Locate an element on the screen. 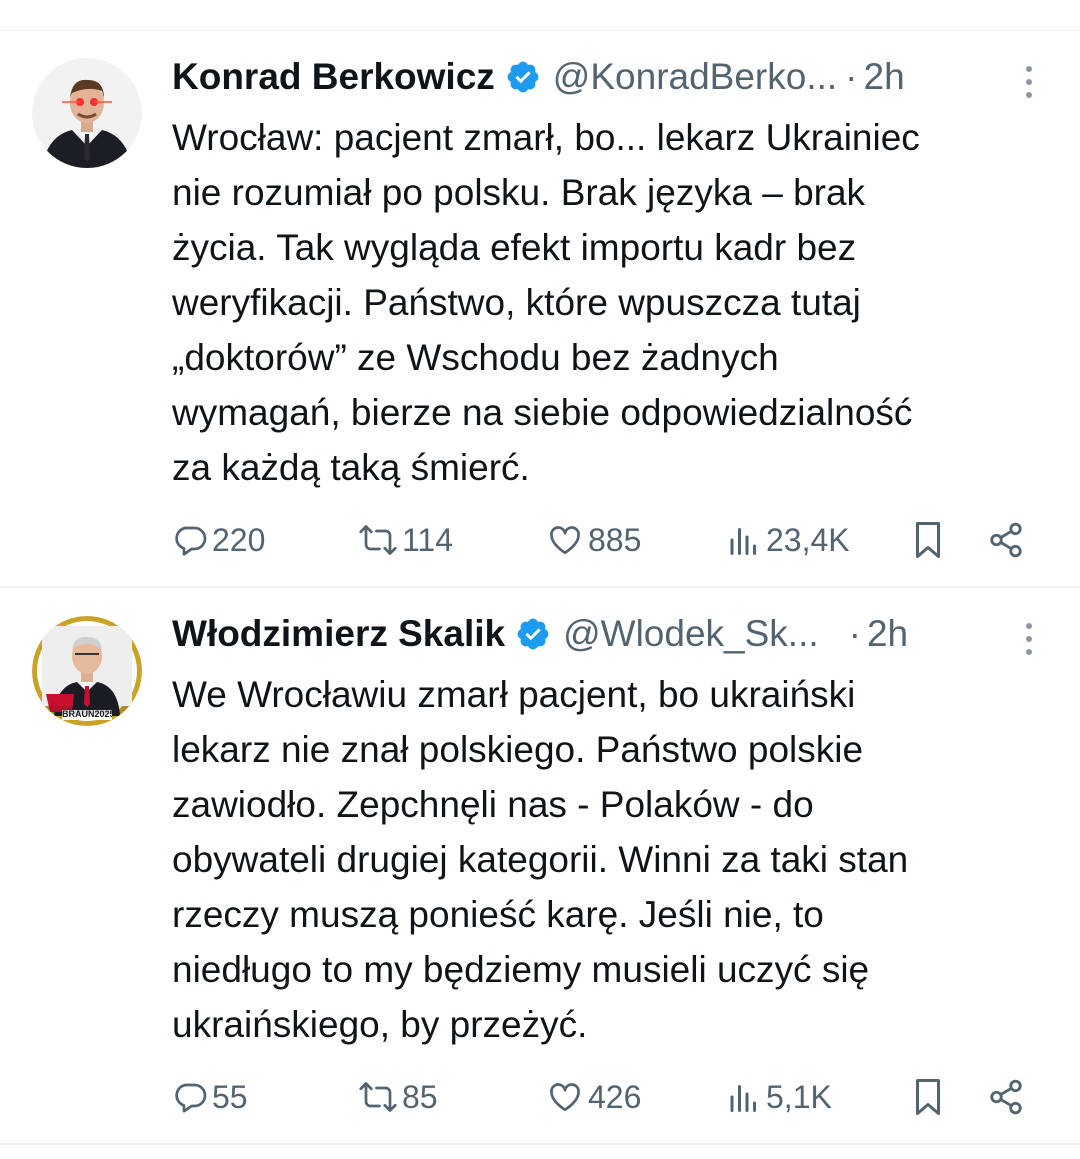 The height and width of the screenshot is (1159, 1080). reply-count: 55 is located at coordinates (230, 1096).